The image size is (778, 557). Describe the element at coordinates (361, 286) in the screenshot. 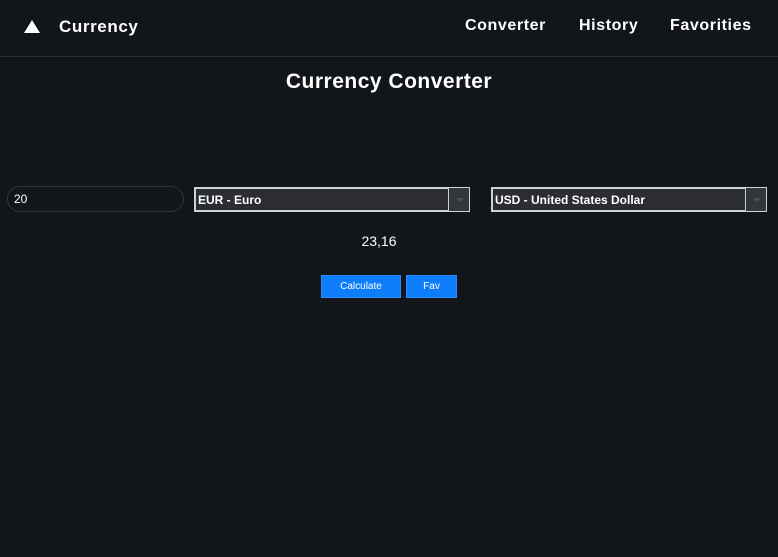

I see `calculate-button: Calculate` at that location.